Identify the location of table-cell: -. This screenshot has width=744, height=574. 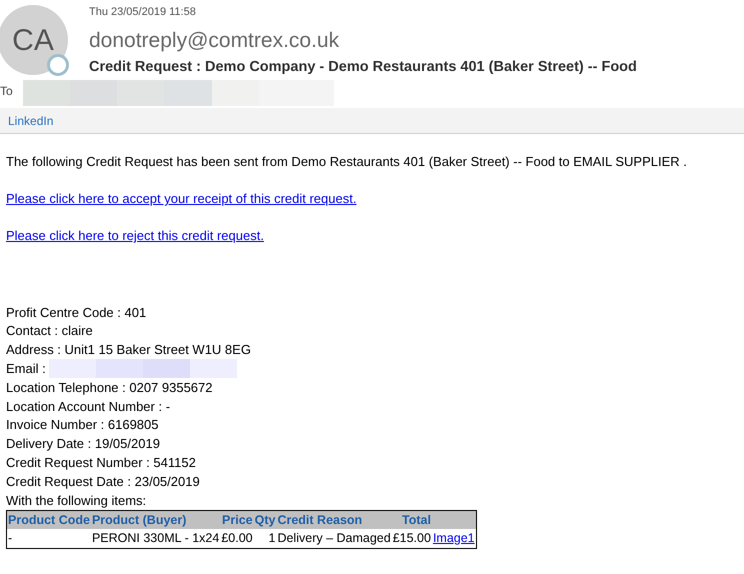
(48, 538).